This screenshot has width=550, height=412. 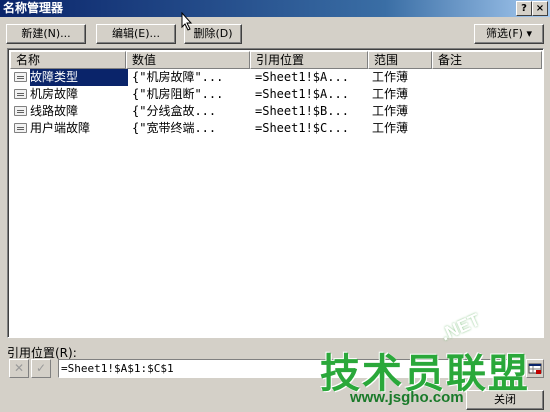 I want to click on table-row: 用户端故障 {"宽带终端... =Sheet1!$C... 工作薄, so click(x=276, y=128).